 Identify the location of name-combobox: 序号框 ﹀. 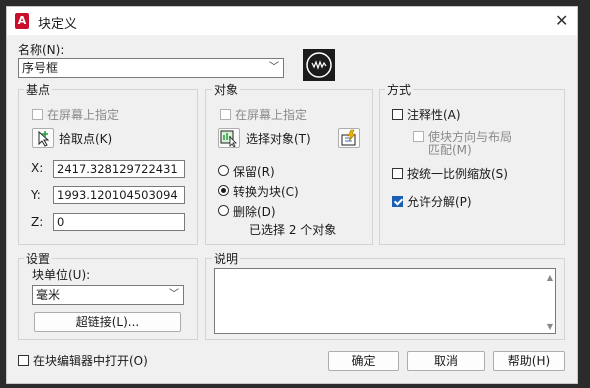
(151, 68).